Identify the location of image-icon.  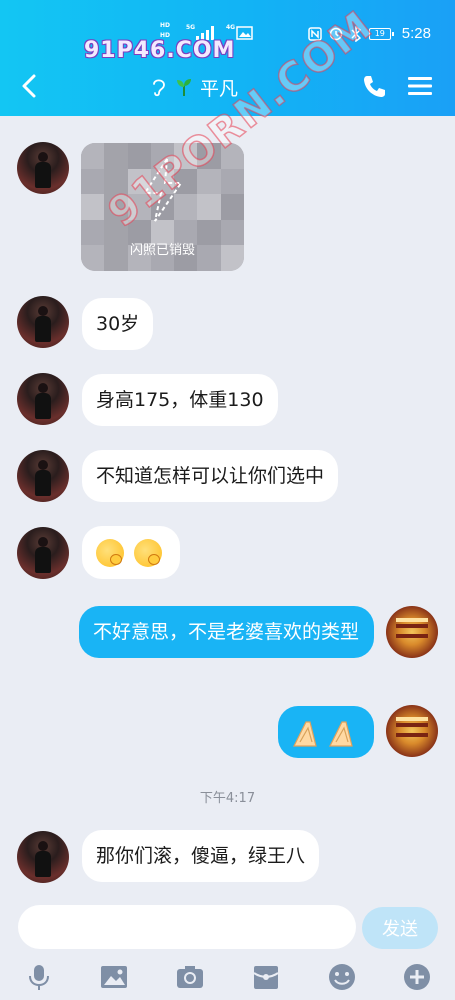
(114, 977).